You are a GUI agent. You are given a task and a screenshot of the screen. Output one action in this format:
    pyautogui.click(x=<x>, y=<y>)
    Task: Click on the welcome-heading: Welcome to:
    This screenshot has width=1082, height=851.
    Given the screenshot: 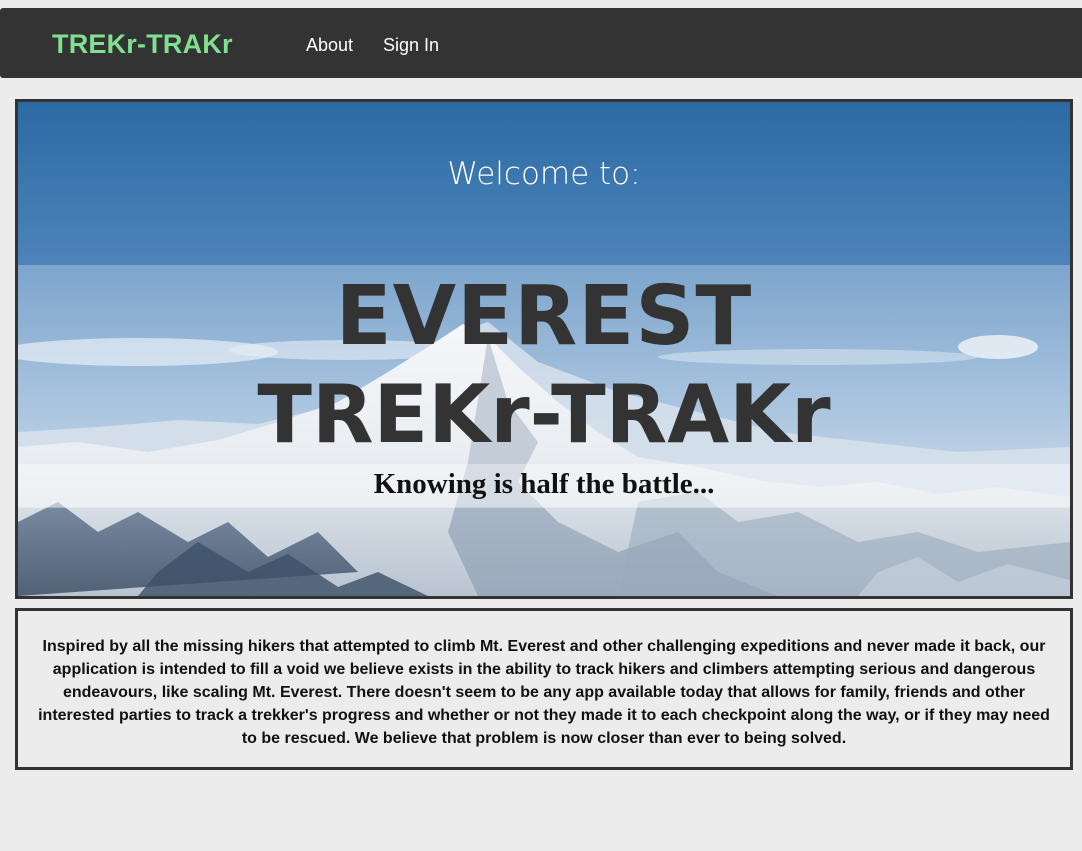 What is the action you would take?
    pyautogui.click(x=544, y=174)
    